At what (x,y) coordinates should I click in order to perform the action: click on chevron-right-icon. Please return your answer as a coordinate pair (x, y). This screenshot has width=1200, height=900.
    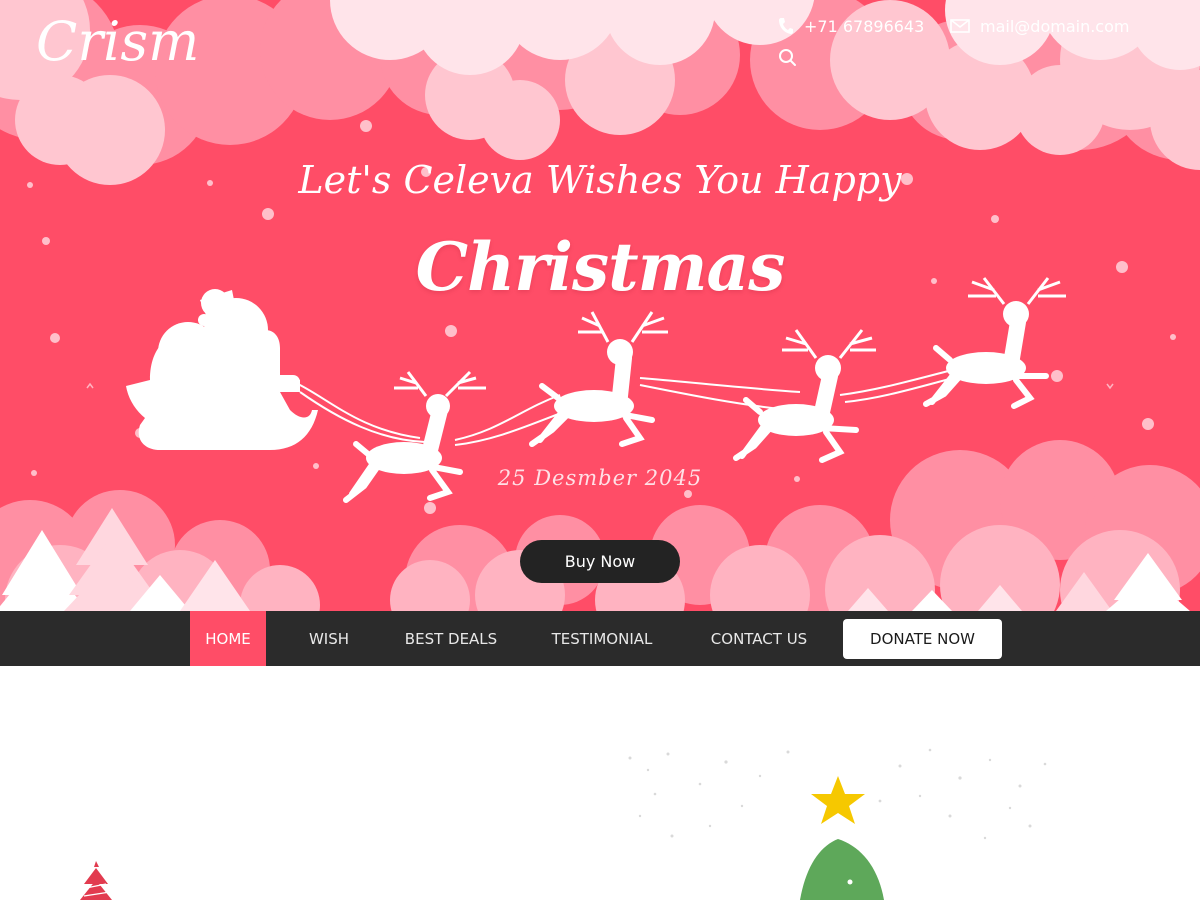
    Looking at the image, I should click on (1110, 386).